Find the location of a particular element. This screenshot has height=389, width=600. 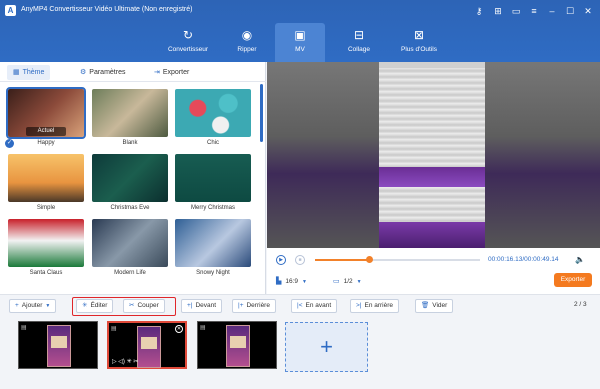

tab-parametres: ⚙ Paramètres is located at coordinates (102, 72).